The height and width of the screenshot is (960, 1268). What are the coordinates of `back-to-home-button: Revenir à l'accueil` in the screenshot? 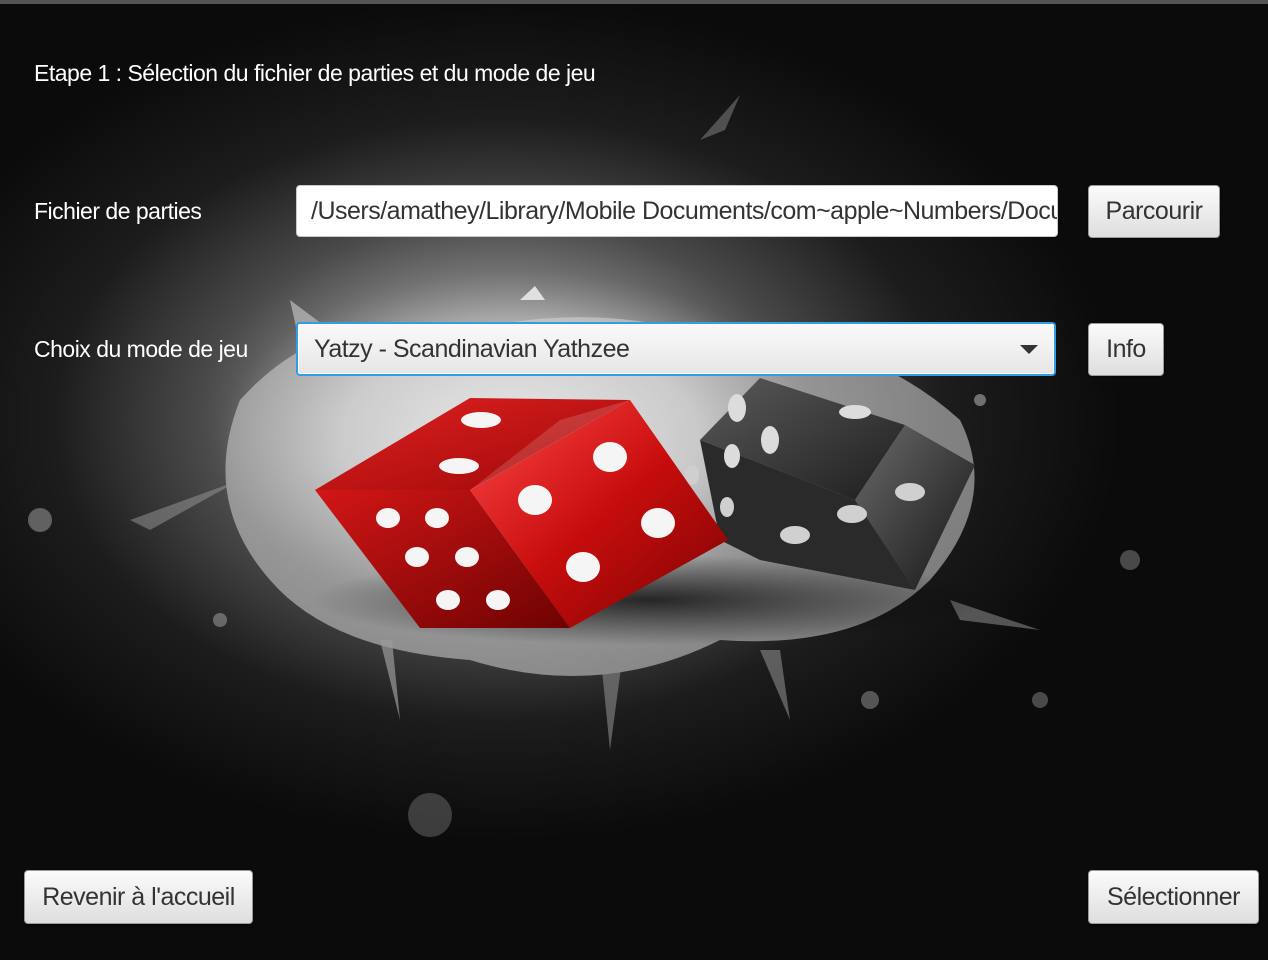 It's located at (138, 897).